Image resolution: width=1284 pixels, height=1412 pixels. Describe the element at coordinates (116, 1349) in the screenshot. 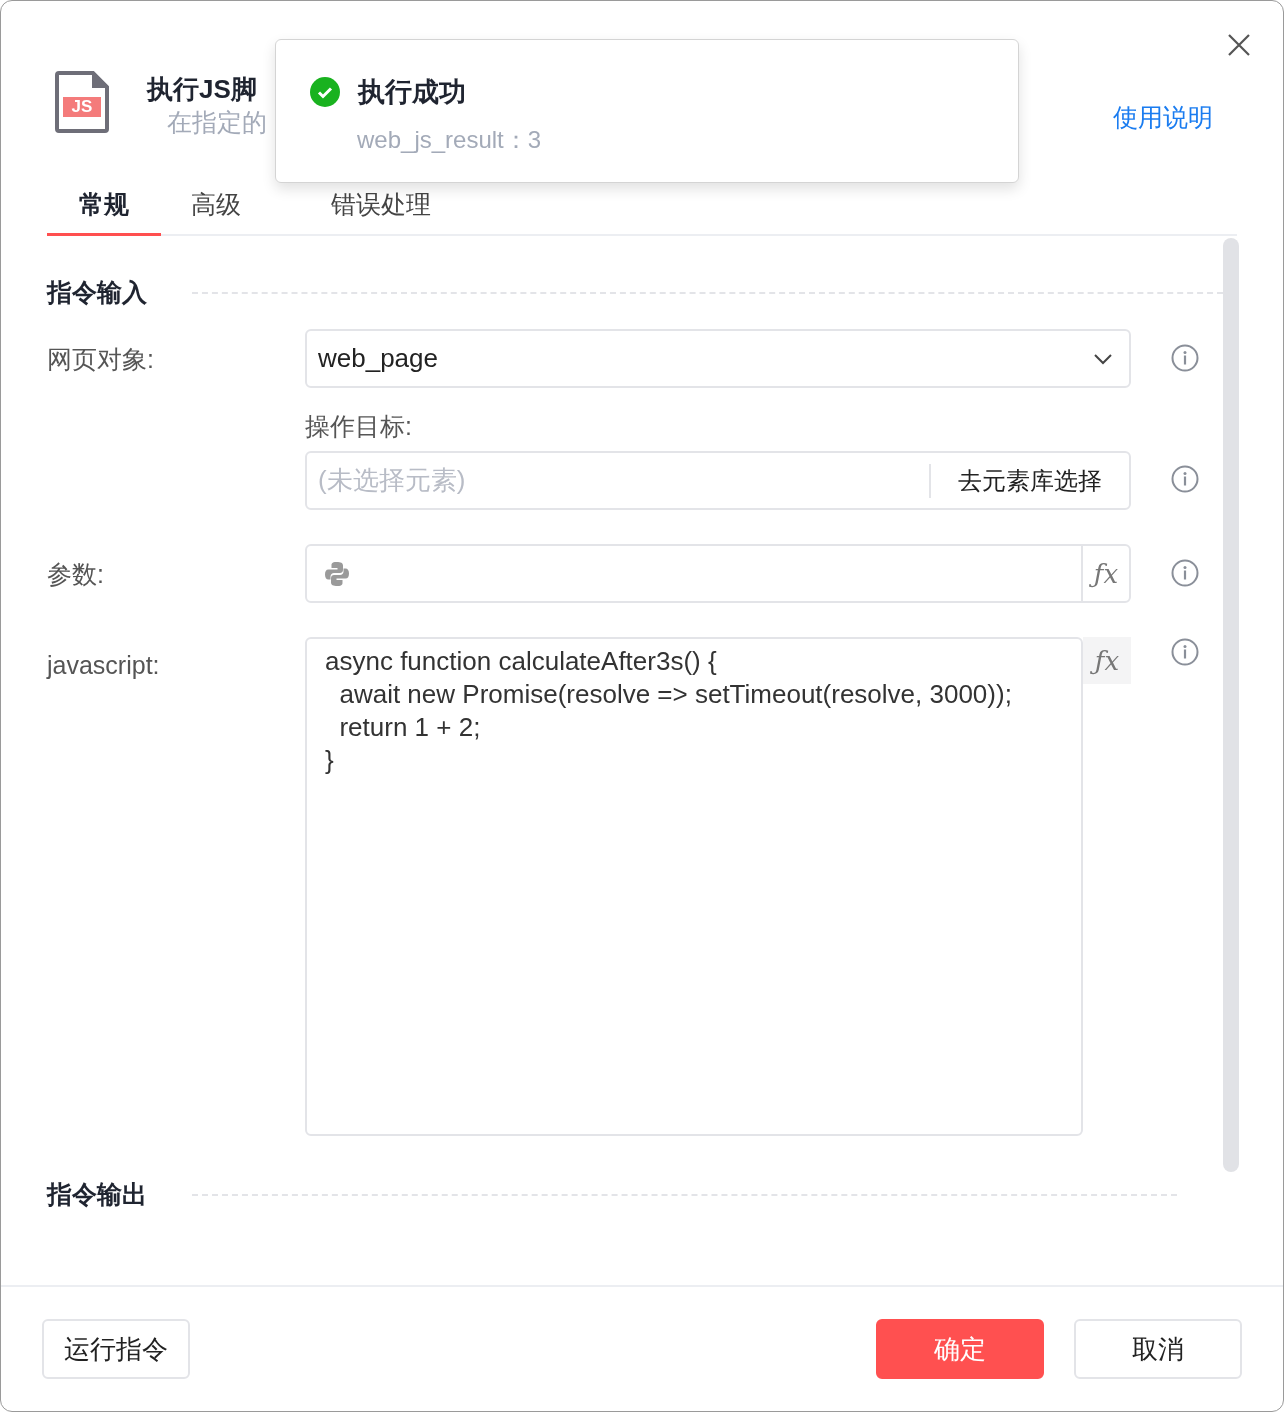

I see `run-button: 运行指令` at that location.